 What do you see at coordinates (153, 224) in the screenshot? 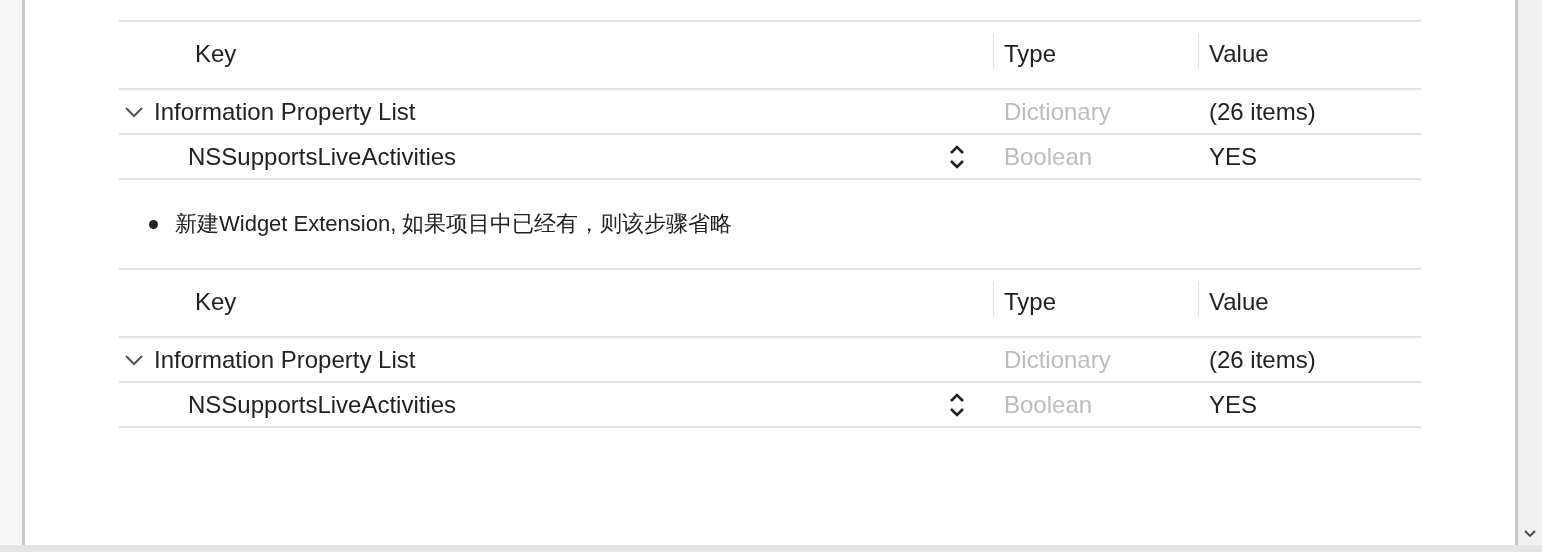
I see `bullet-icon` at bounding box center [153, 224].